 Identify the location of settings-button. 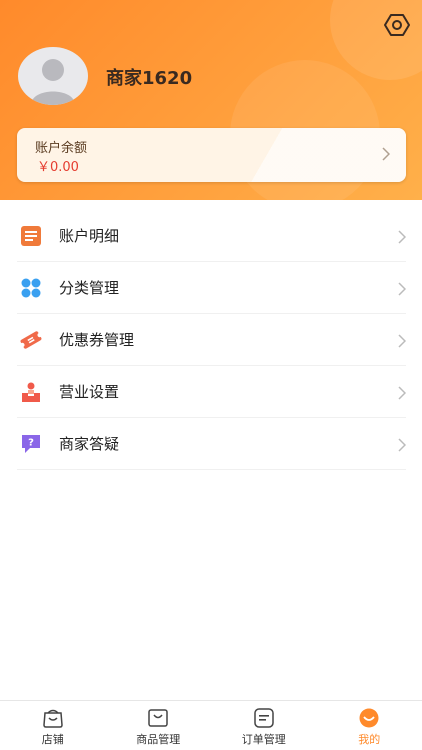
(397, 25).